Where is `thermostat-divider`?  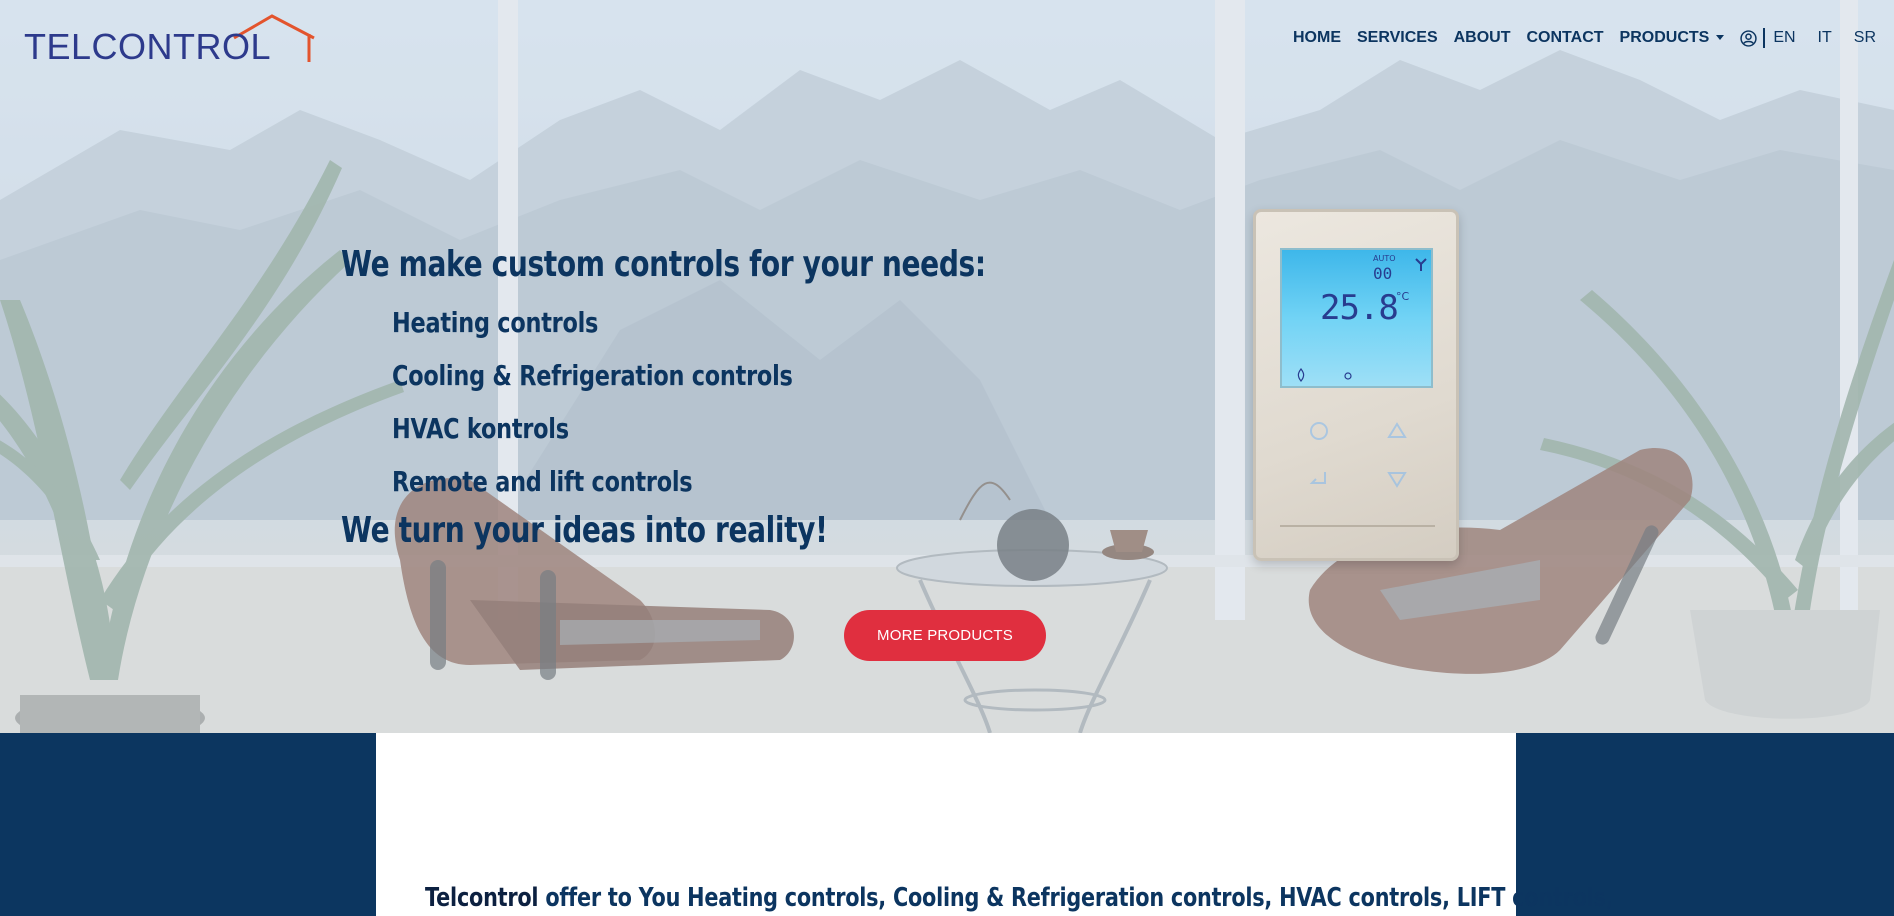
thermostat-divider is located at coordinates (1357, 526).